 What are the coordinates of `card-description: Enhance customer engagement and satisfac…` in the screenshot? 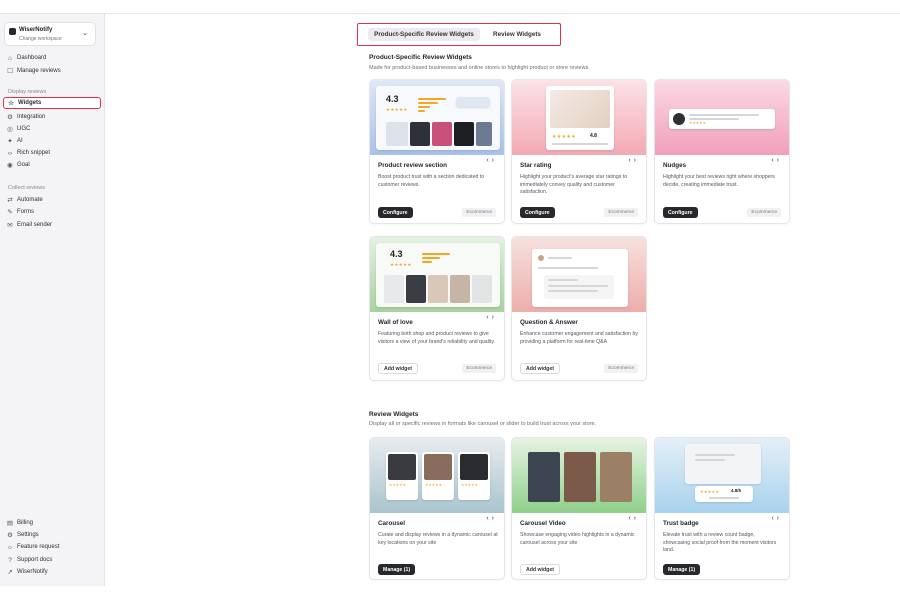 It's located at (579, 338).